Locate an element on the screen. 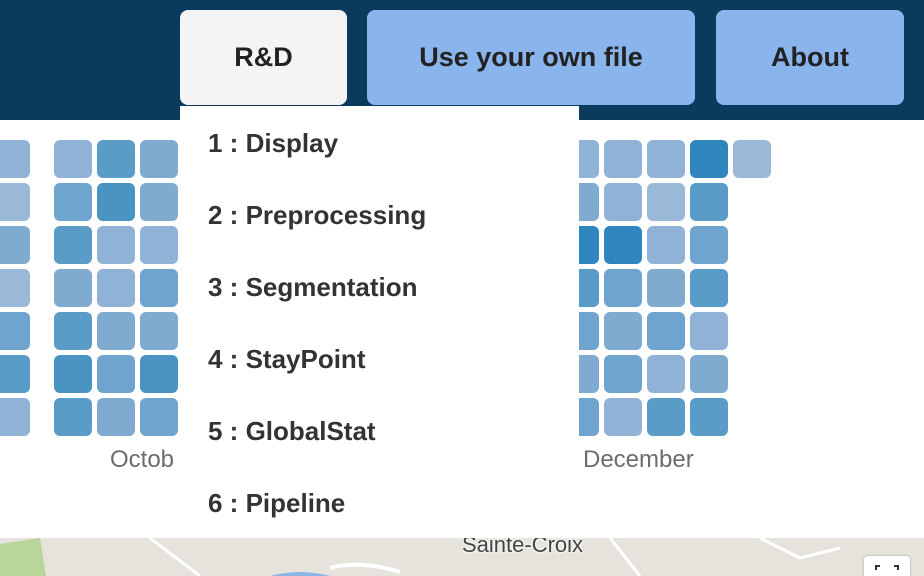 The image size is (924, 576). fullscreen-icon is located at coordinates (887, 567).